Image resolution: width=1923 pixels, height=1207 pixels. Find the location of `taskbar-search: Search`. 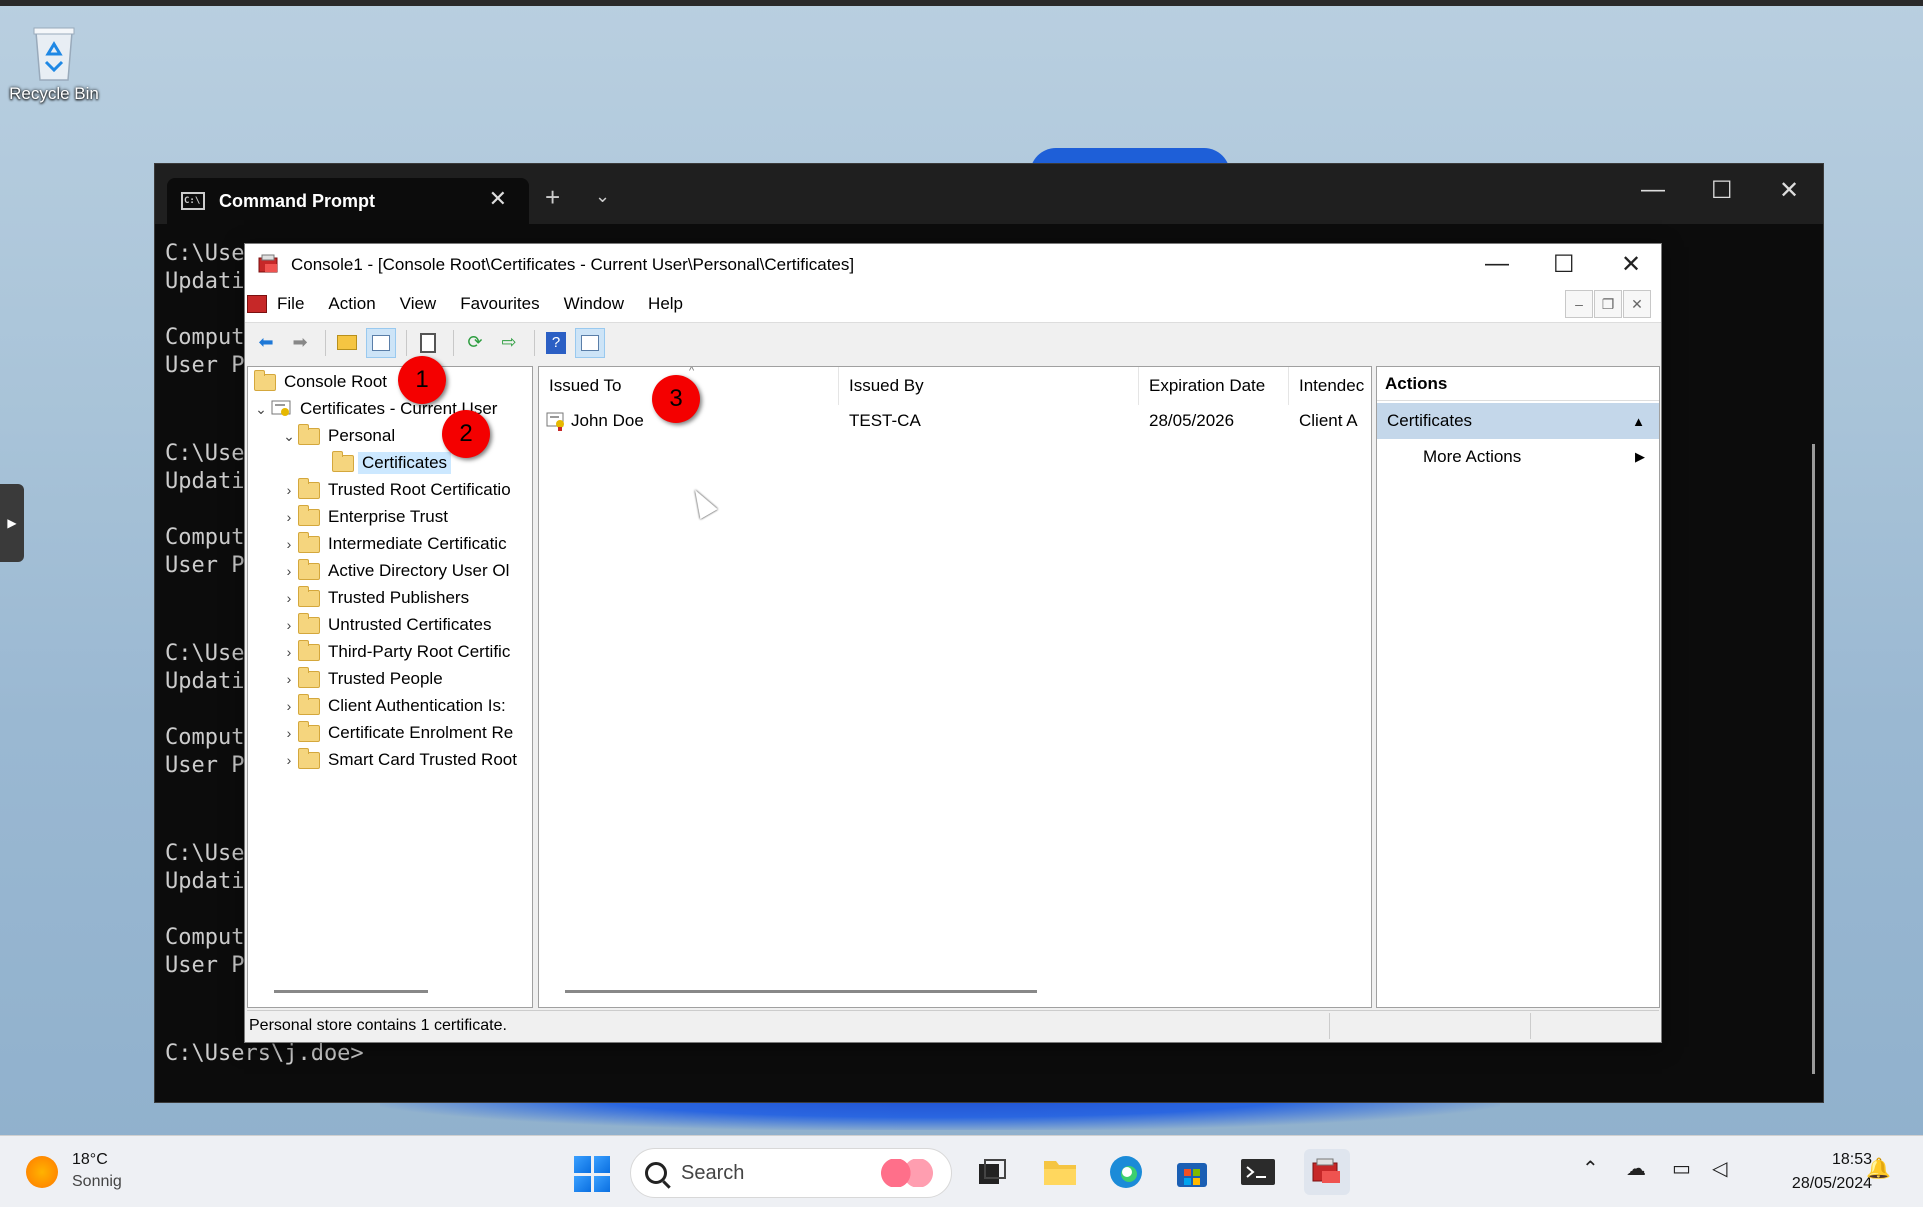

taskbar-search: Search is located at coordinates (791, 1173).